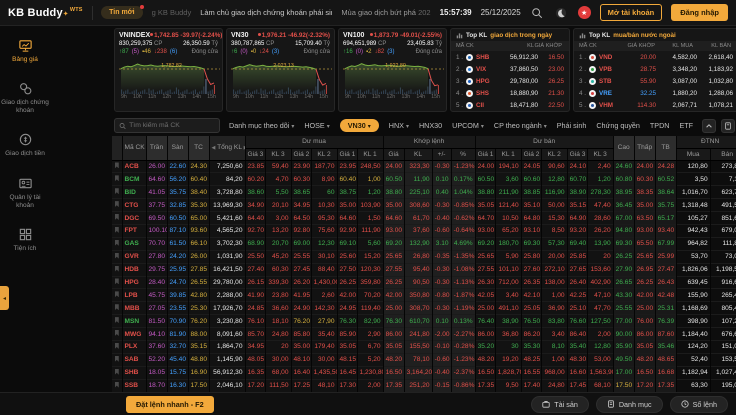 The image size is (736, 415). Describe the element at coordinates (520, 125) in the screenshot. I see `tab-cp-theo-ngành: CP theo ngành ▾` at that location.